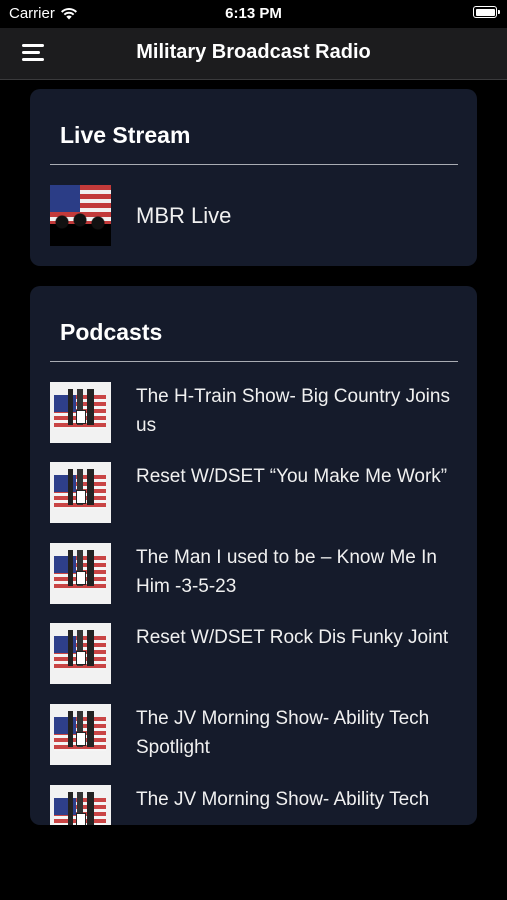  I want to click on podcast-list-item: Reset W/DSET “You Make Me Work”, so click(254, 492).